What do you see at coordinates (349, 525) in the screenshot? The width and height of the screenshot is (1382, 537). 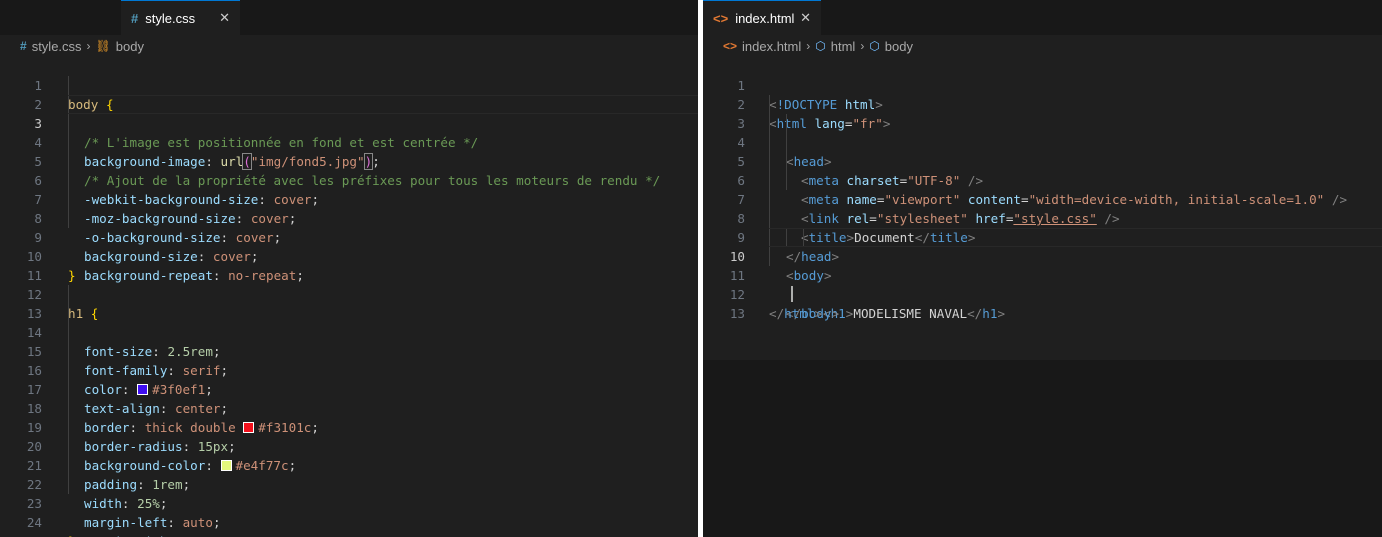 I see `code-line: 25` at bounding box center [349, 525].